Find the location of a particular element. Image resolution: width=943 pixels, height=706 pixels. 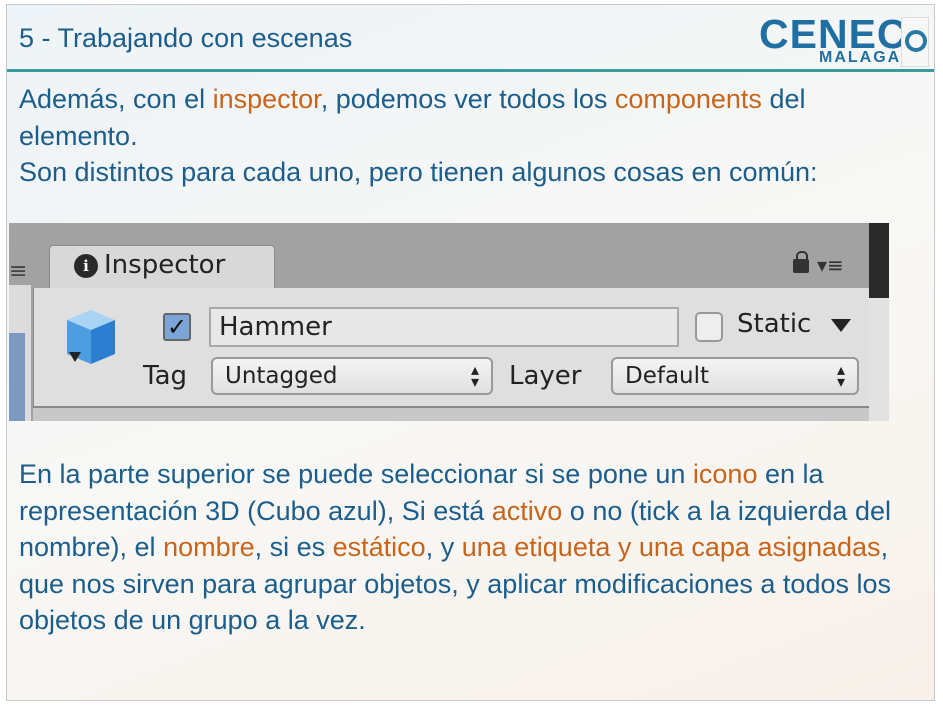

logo-city: MALAGA is located at coordinates (860, 57).